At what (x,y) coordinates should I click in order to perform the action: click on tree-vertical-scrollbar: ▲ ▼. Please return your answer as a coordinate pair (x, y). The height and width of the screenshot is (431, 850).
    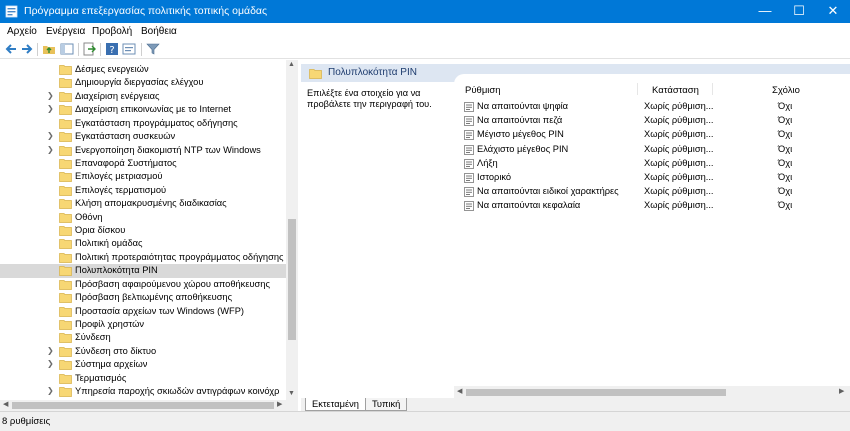
    Looking at the image, I should click on (292, 230).